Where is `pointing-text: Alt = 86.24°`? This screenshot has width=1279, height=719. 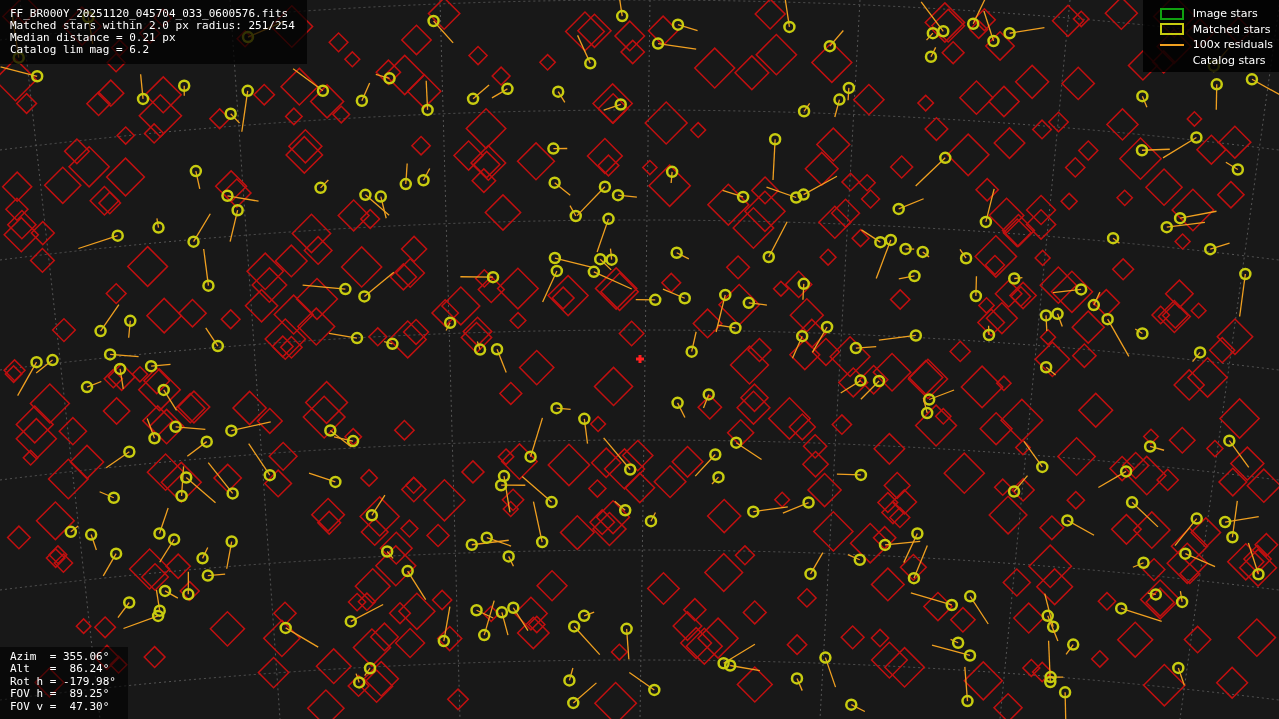 pointing-text: Alt = 86.24° is located at coordinates (60, 669).